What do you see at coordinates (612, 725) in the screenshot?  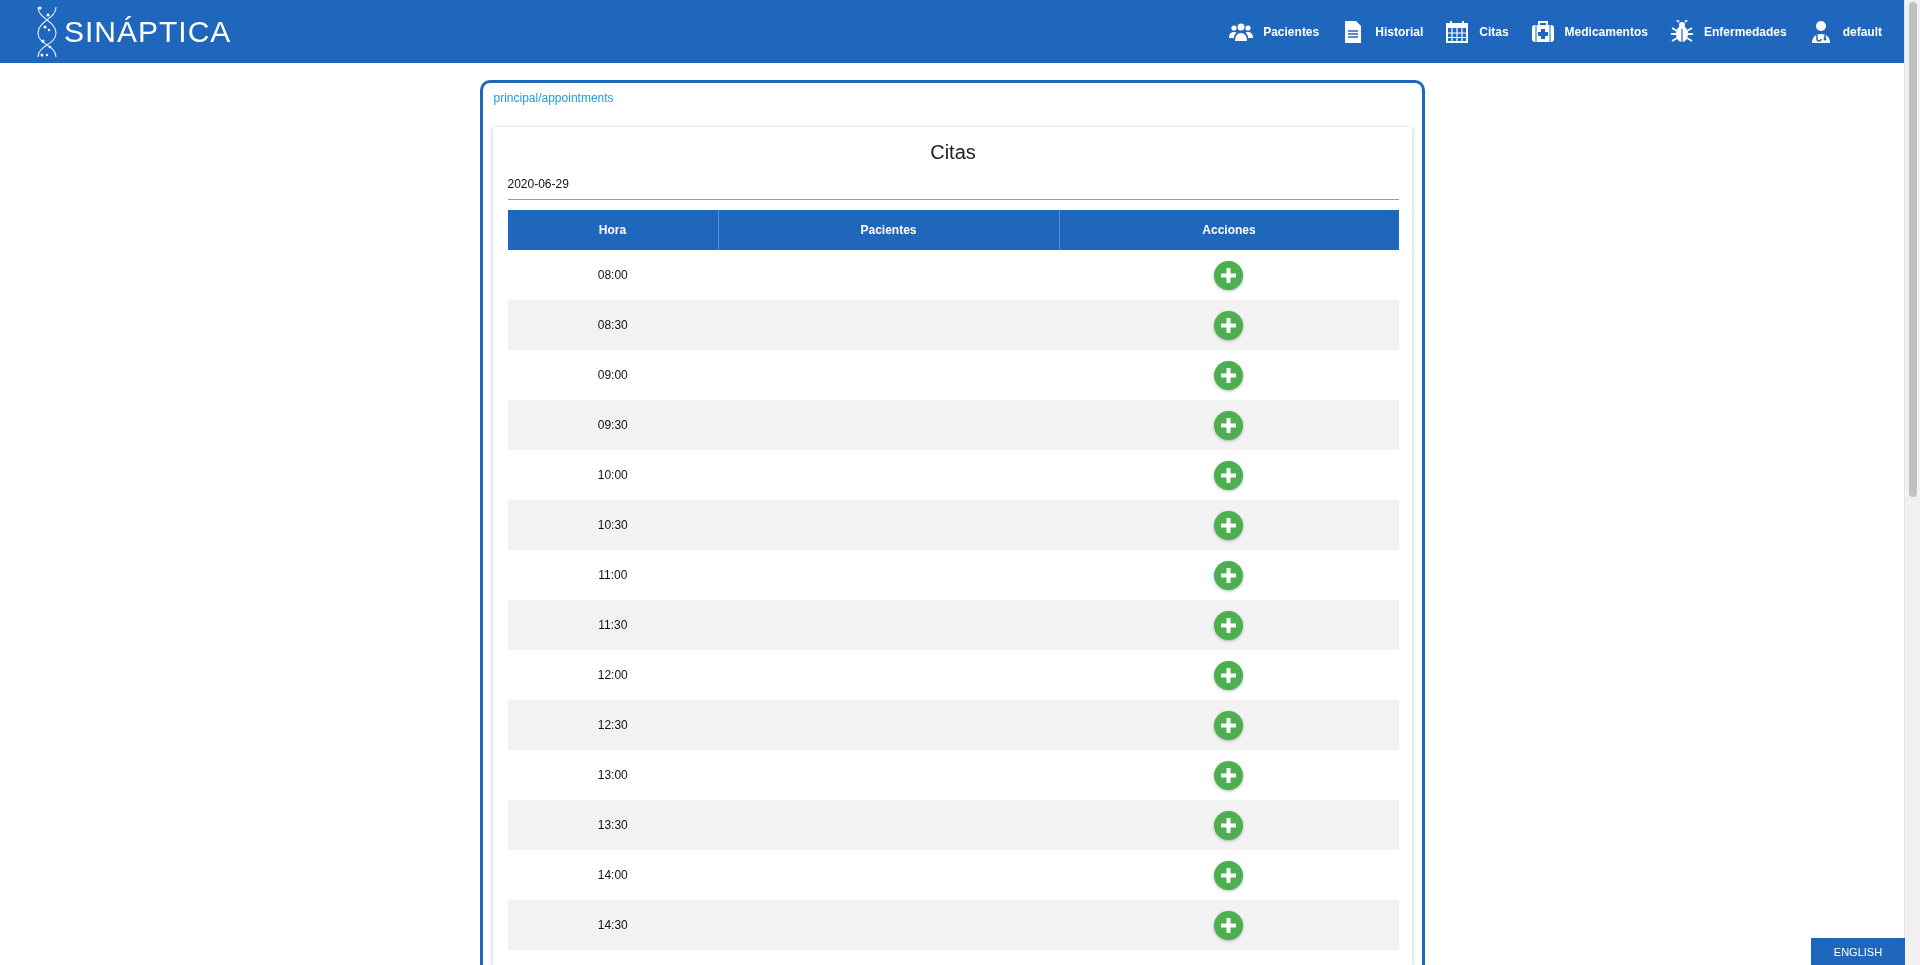 I see `table-cell: 12:30` at bounding box center [612, 725].